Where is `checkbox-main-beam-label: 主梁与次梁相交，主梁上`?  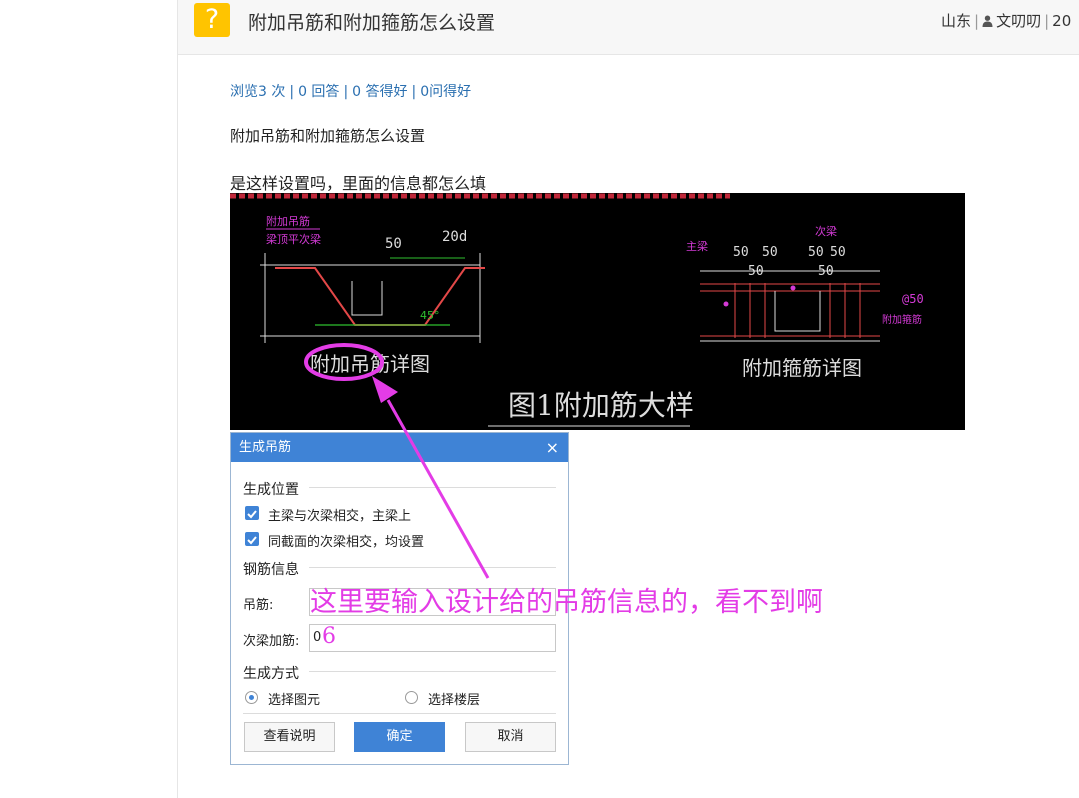
checkbox-main-beam-label: 主梁与次梁相交，主梁上 is located at coordinates (340, 516).